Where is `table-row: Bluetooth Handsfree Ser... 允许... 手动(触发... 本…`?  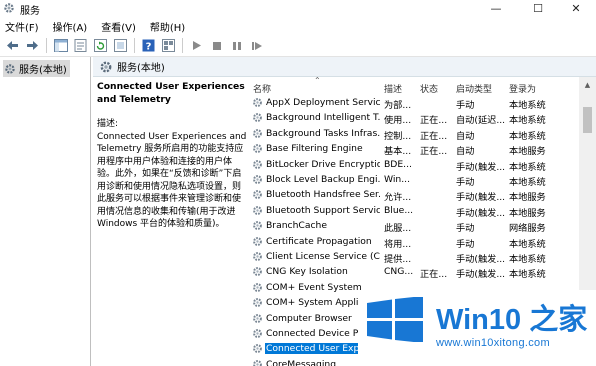 table-row: Bluetooth Handsfree Ser... 允许... 手动(触发... 本… is located at coordinates (415, 195).